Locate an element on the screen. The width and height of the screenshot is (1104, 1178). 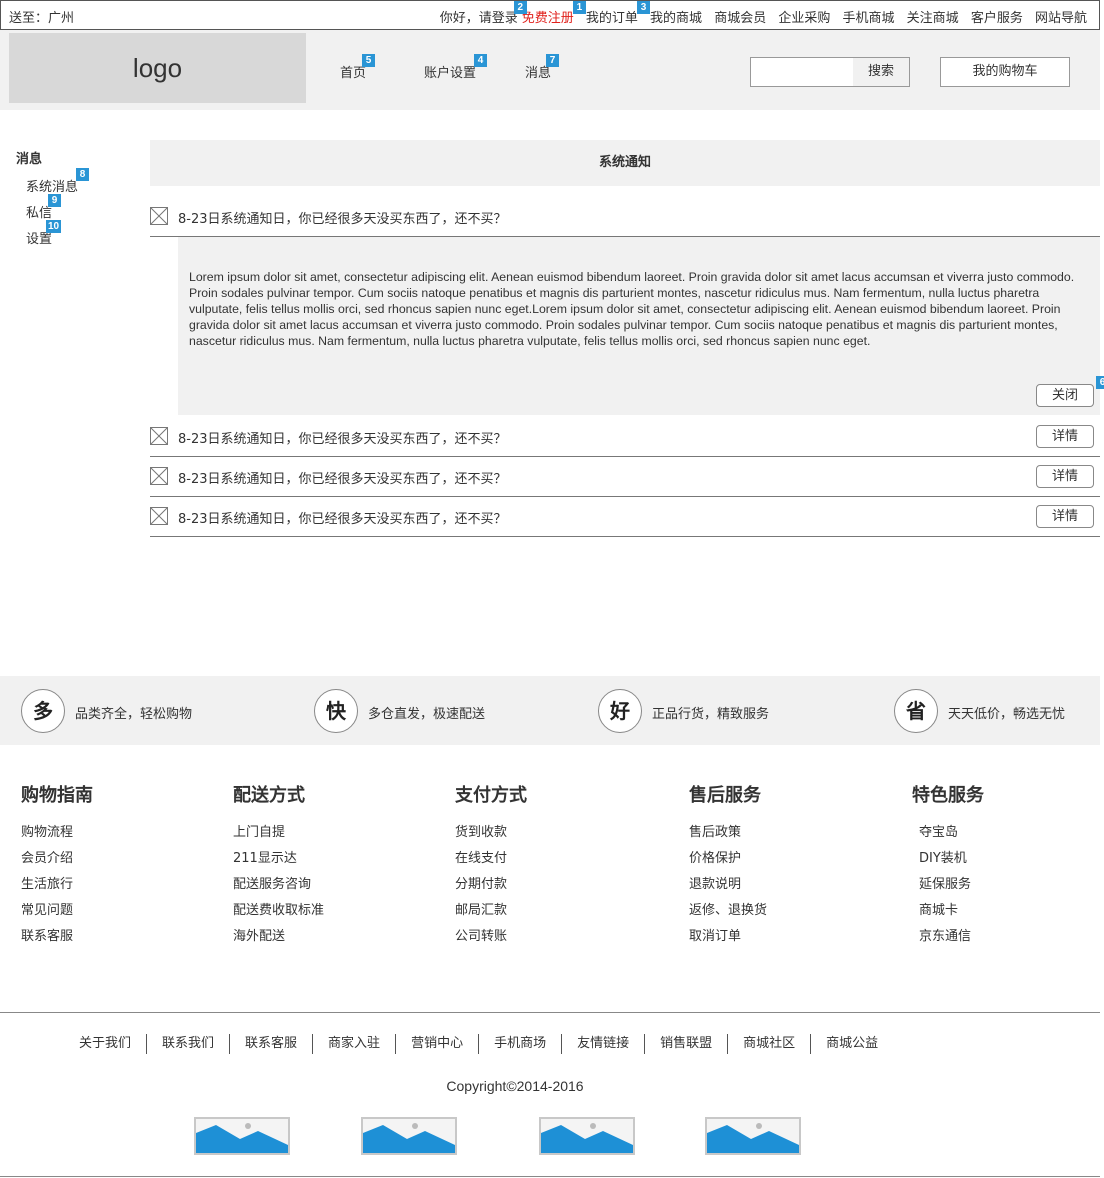
footer-link: 价格保护 is located at coordinates (728, 859).